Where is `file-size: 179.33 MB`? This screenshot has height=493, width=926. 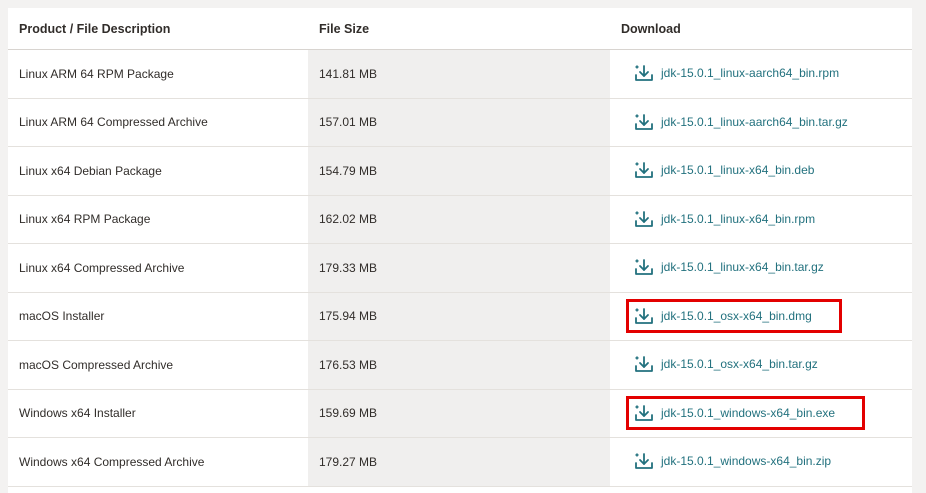 file-size: 179.33 MB is located at coordinates (459, 268).